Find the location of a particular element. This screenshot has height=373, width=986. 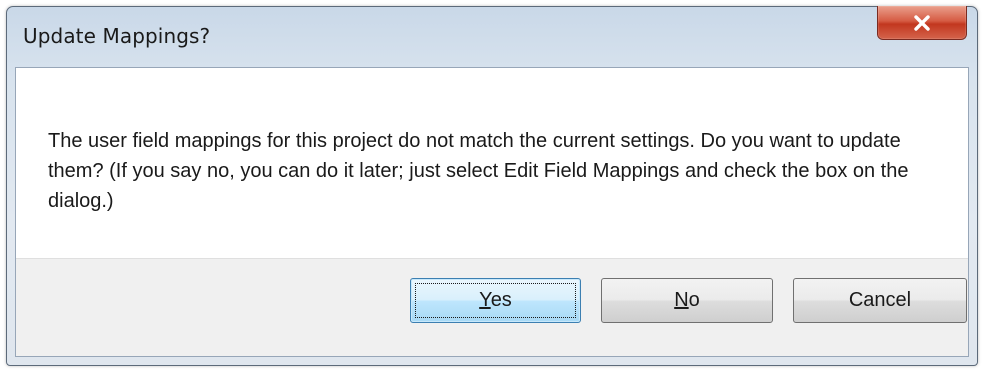

yes-label-rest: es is located at coordinates (501, 300).